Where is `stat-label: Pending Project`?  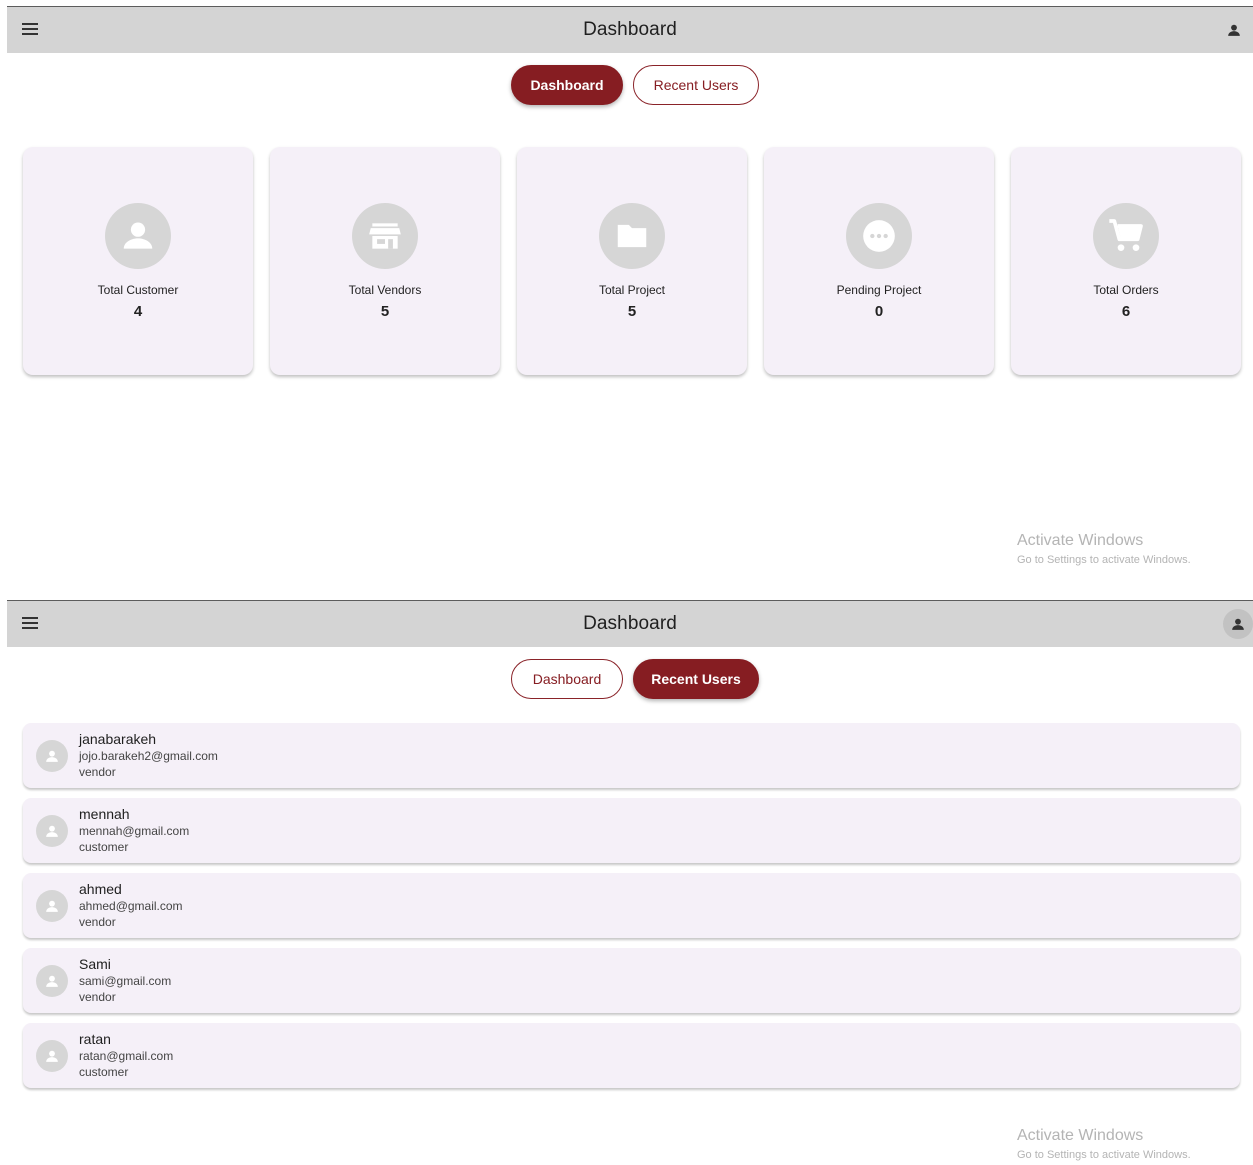
stat-label: Pending Project is located at coordinates (879, 290).